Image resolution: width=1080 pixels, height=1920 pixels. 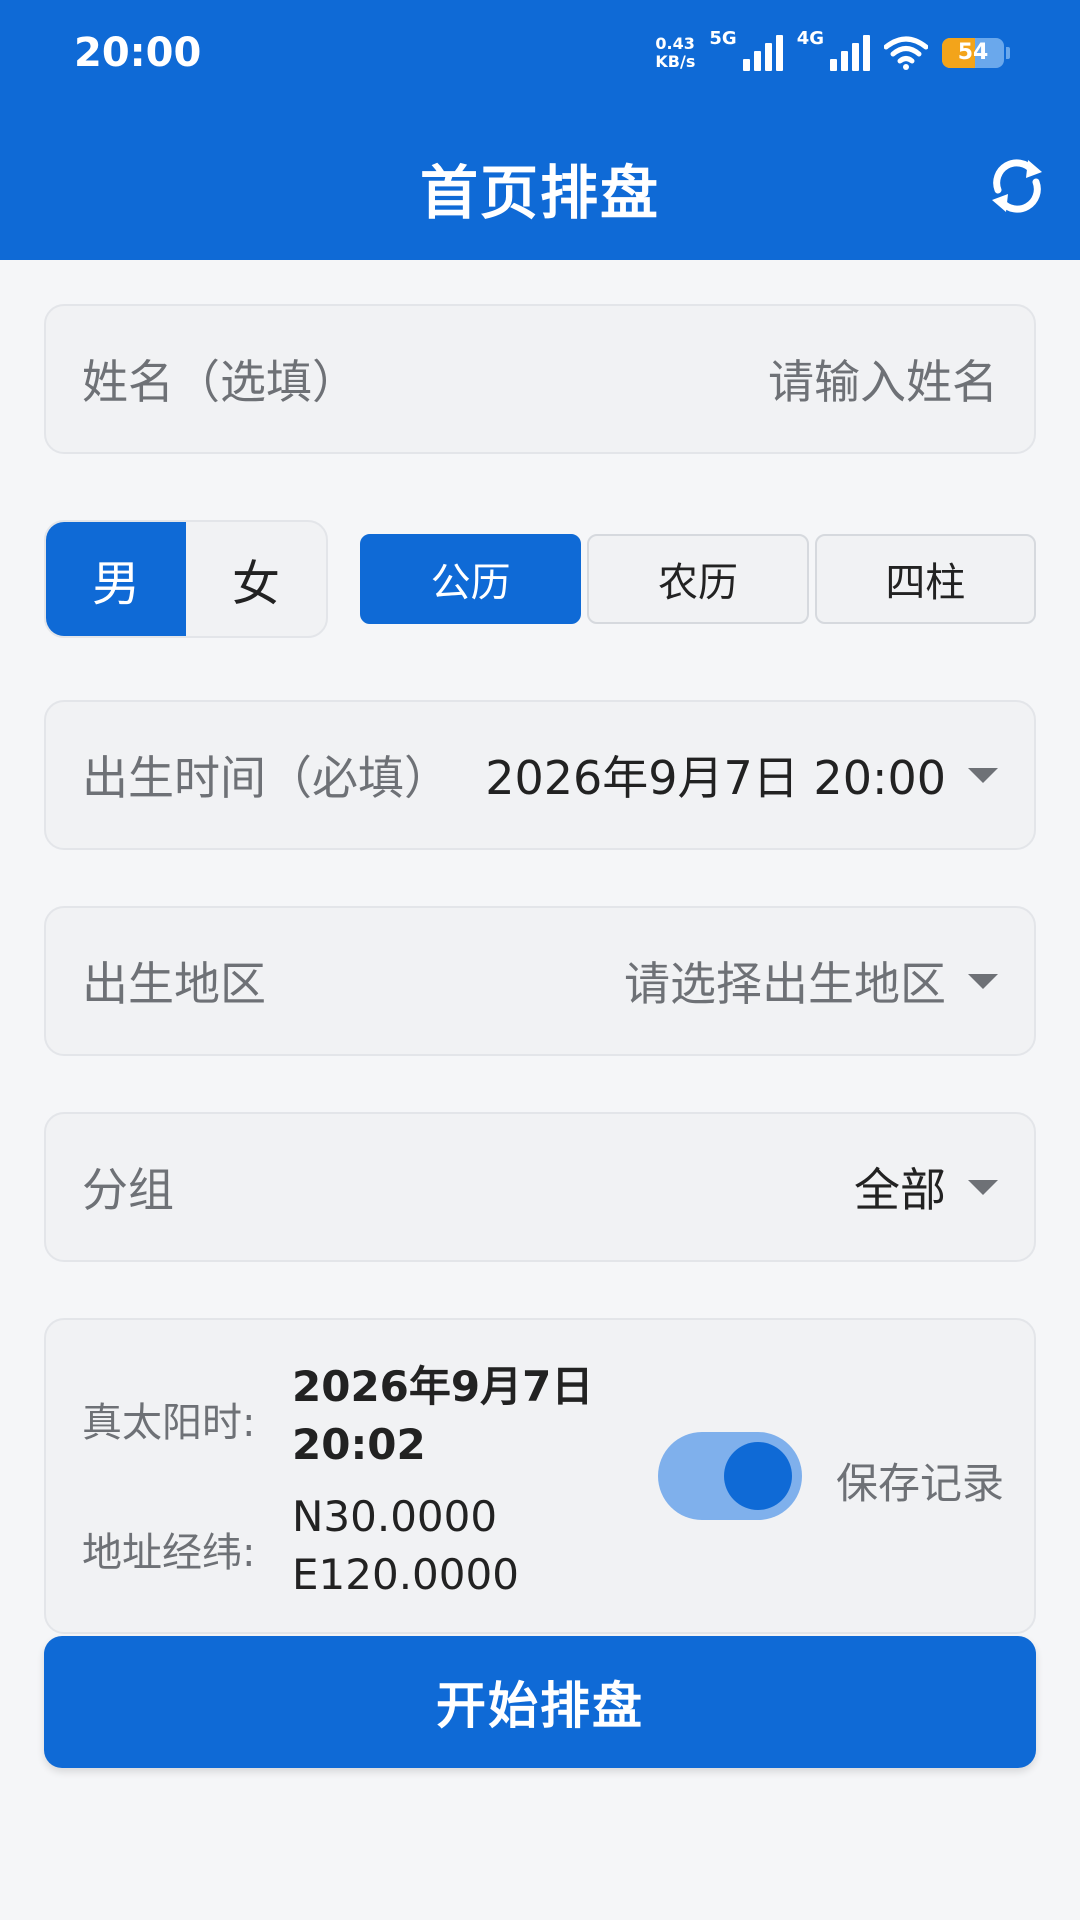 What do you see at coordinates (138, 53) in the screenshot?
I see `status-time: 20:00` at bounding box center [138, 53].